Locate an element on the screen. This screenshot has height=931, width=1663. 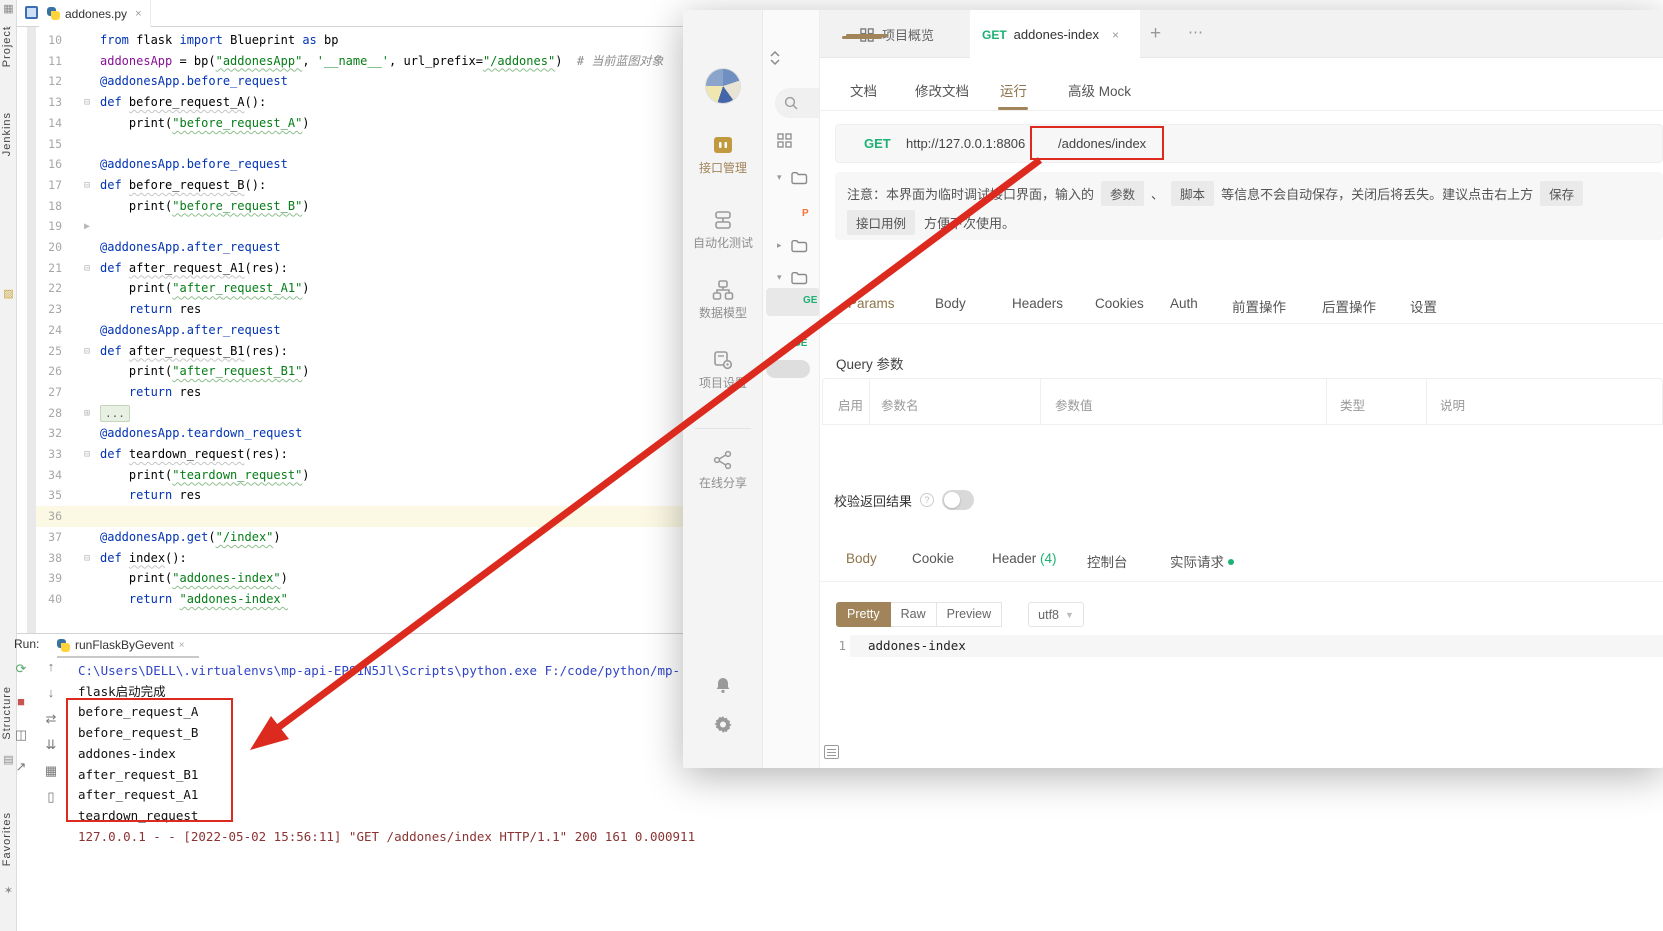
fold-arrow-icon: ▶ is located at coordinates (87, 226).